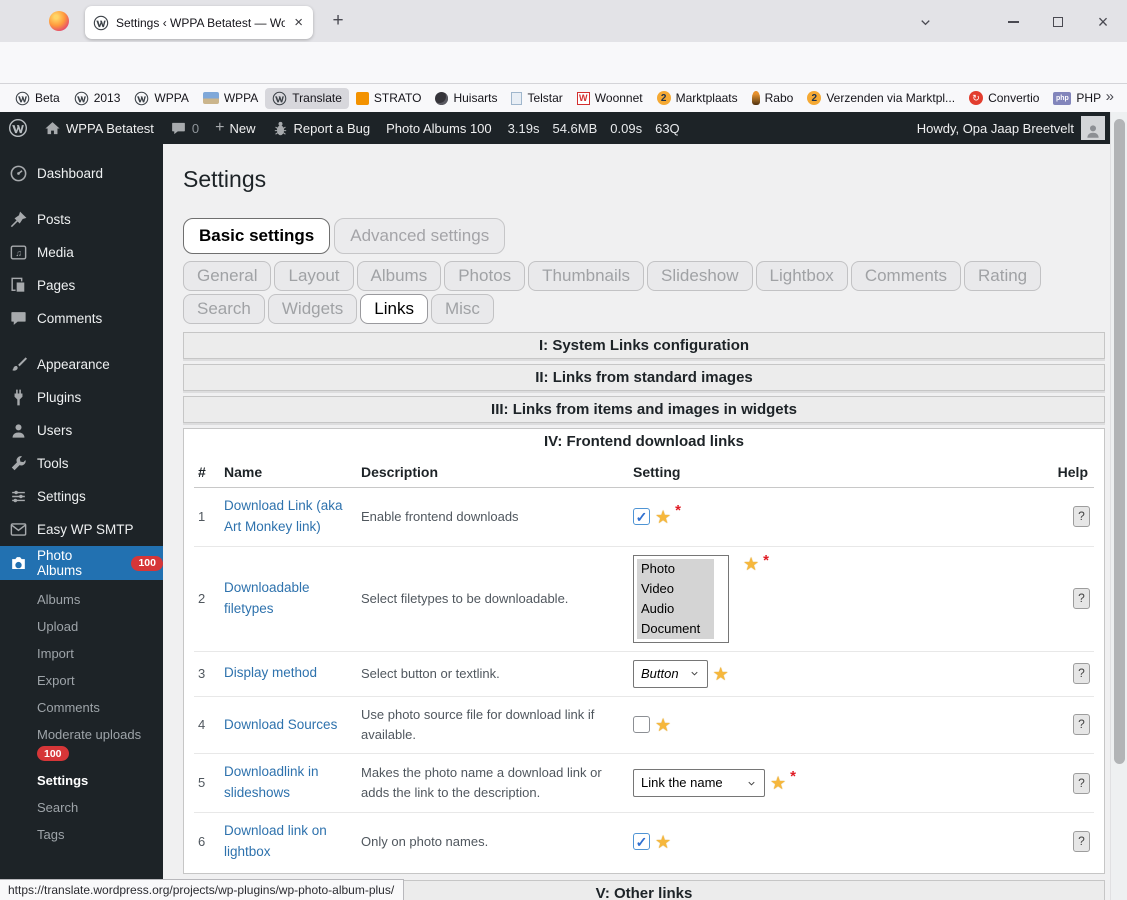  Describe the element at coordinates (321, 128) in the screenshot. I see `report-bug-link: Report a Bug` at that location.